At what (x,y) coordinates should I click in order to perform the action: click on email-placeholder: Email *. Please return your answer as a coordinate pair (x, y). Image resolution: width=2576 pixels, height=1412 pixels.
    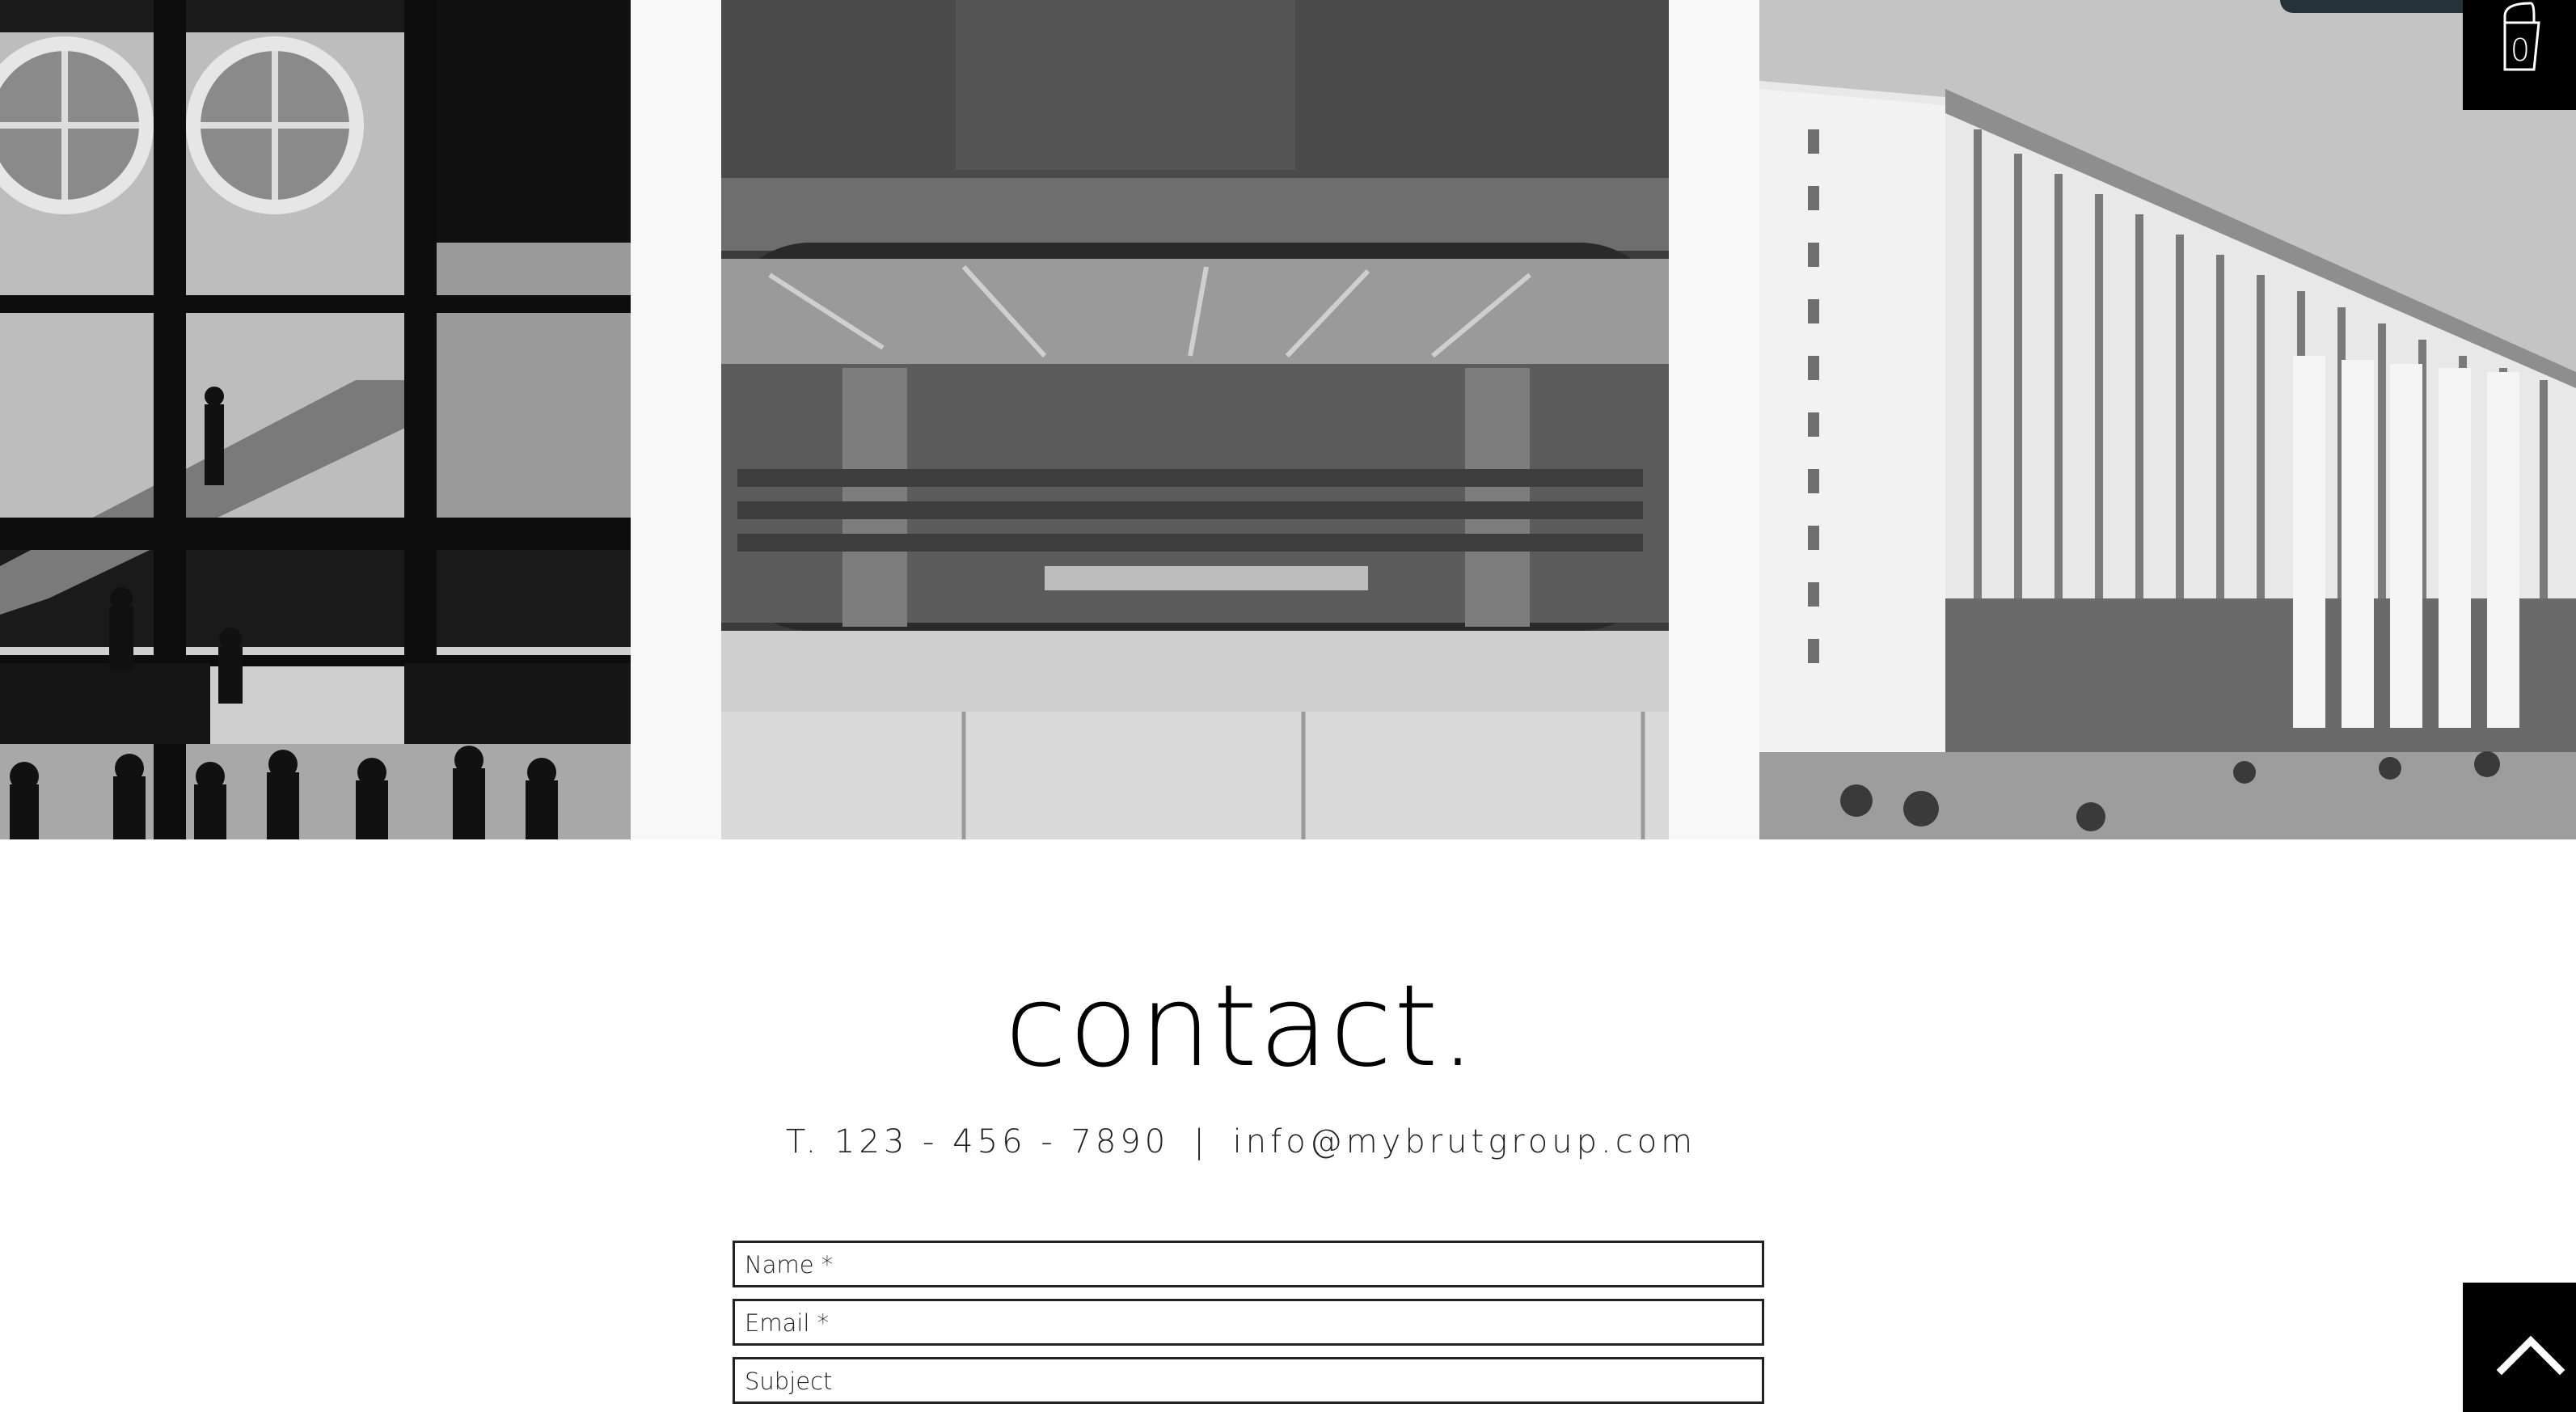
    Looking at the image, I should click on (787, 1323).